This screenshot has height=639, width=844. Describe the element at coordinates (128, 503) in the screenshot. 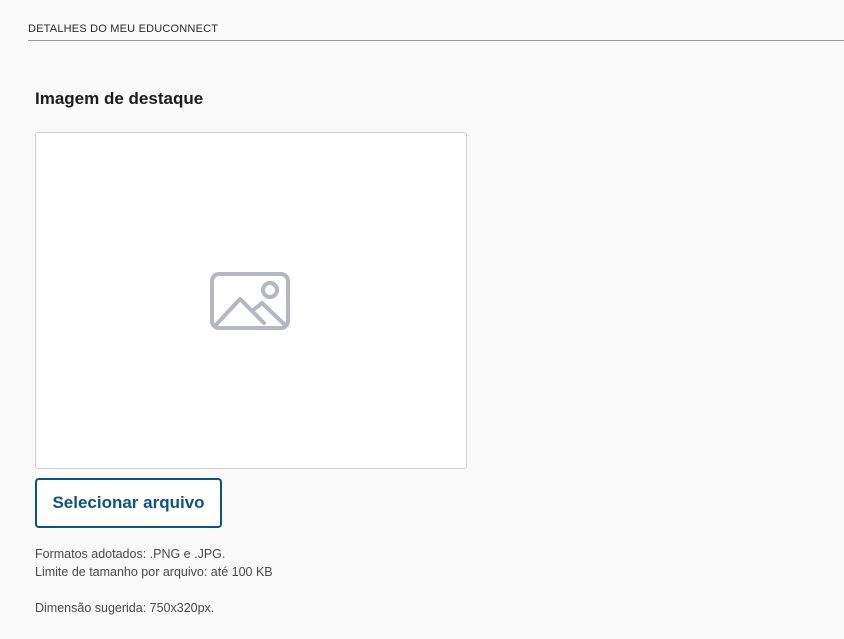

I see `select-file-button: Selecionar arquivo` at that location.